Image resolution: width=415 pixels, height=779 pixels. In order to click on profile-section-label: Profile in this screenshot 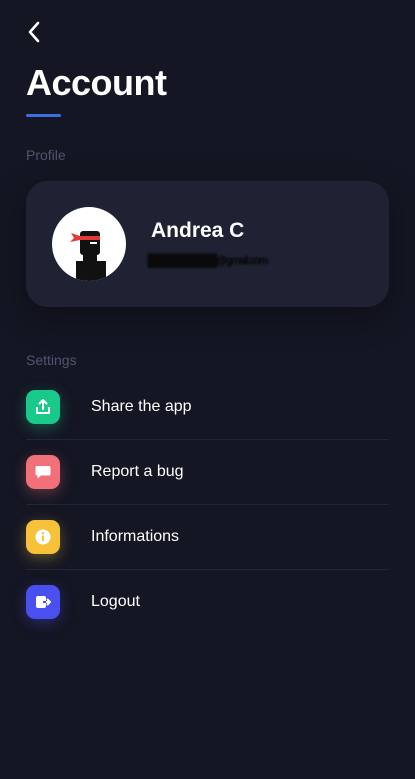, I will do `click(46, 155)`.